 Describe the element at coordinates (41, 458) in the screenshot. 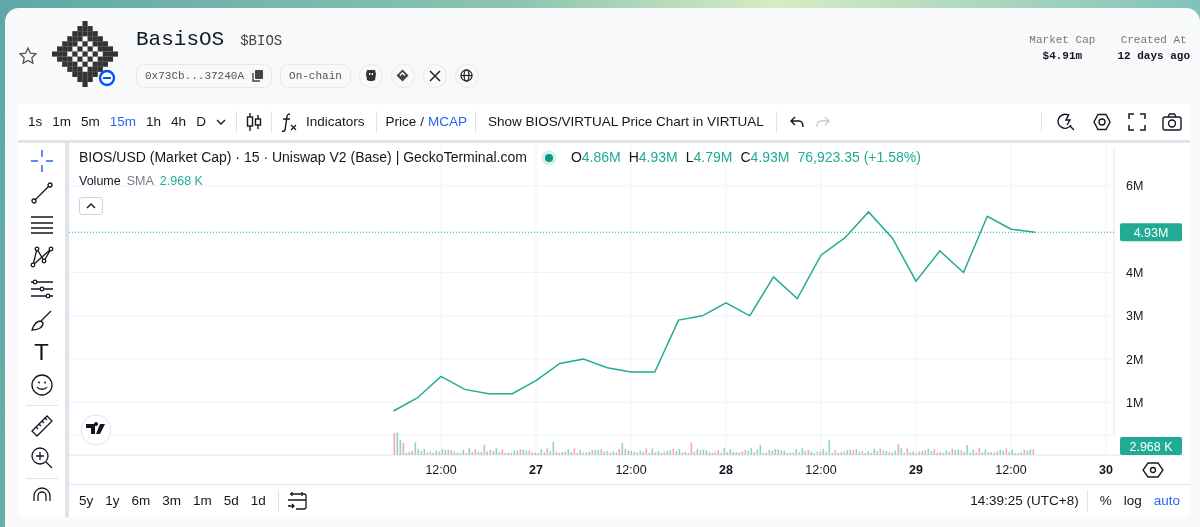

I see `zoom-in-icon` at that location.